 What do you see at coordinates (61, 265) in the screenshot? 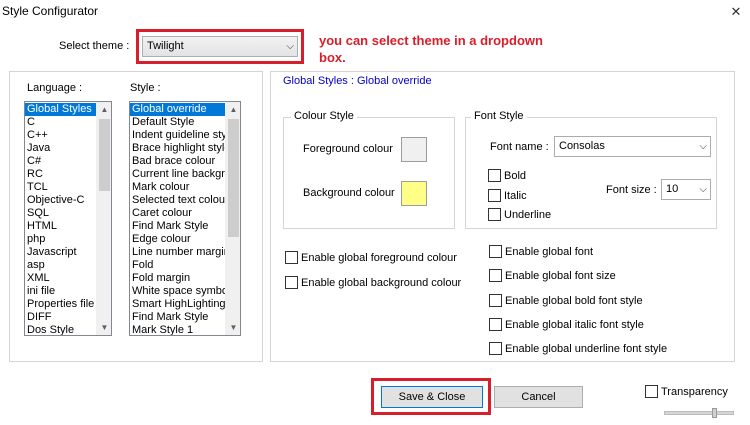
I see `list-item: asp` at bounding box center [61, 265].